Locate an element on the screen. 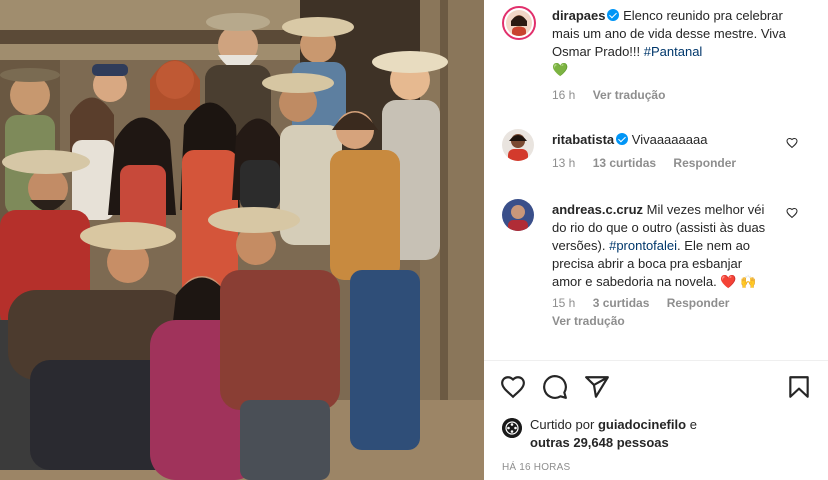 This screenshot has height=480, width=828. green-heart-emoji: 💚 is located at coordinates (560, 69).